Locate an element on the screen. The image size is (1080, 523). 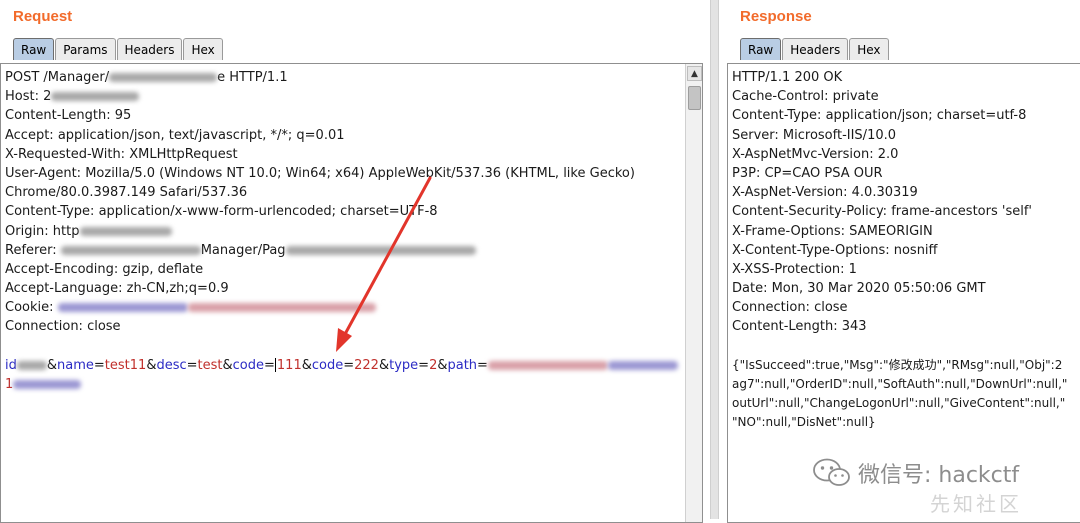
request-line-text: Origin: http is located at coordinates (42, 231).